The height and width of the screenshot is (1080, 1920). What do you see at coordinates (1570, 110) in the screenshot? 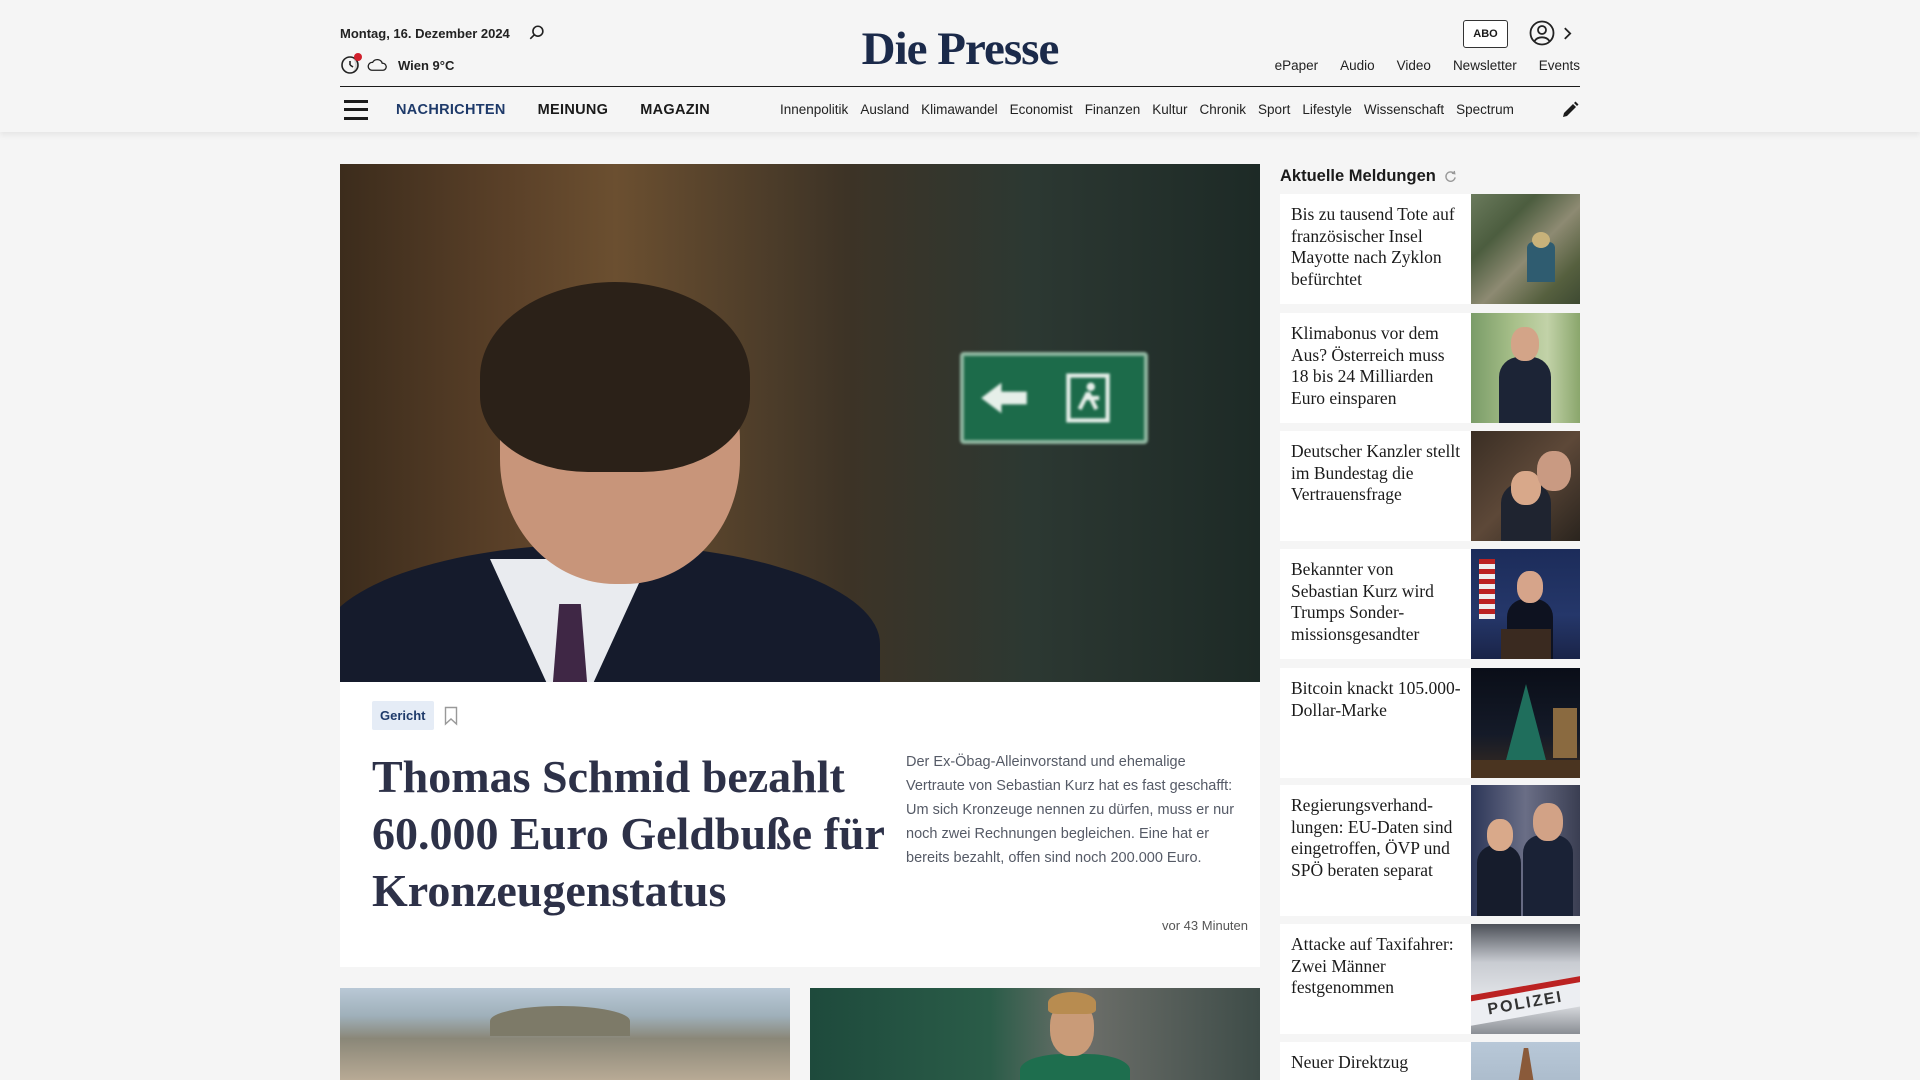
I see `pencil-icon` at bounding box center [1570, 110].